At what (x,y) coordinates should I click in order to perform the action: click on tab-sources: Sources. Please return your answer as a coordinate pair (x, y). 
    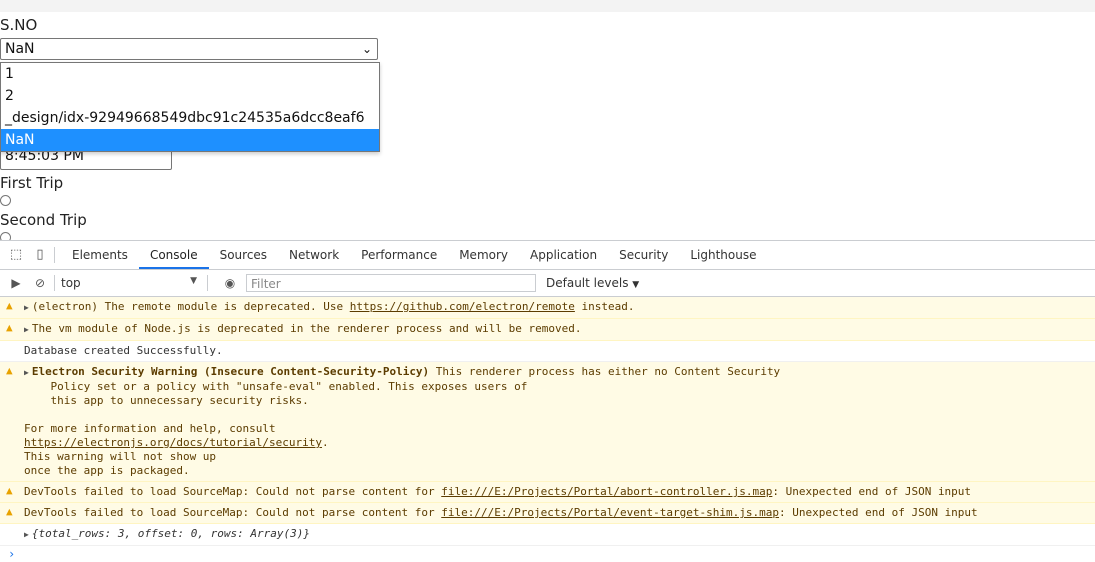
    Looking at the image, I should click on (243, 255).